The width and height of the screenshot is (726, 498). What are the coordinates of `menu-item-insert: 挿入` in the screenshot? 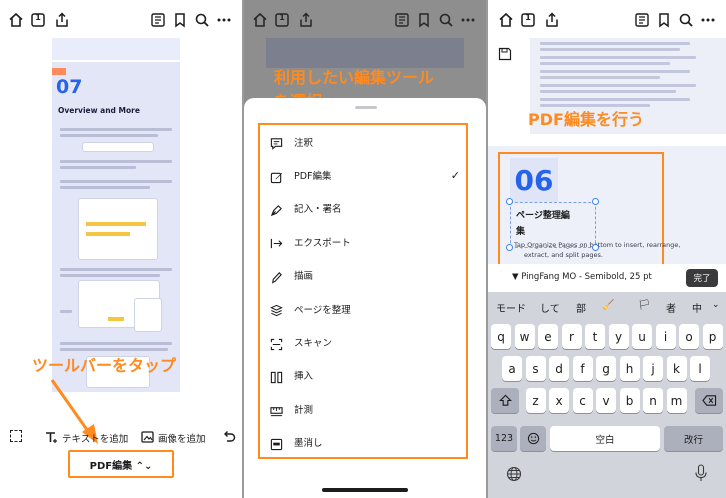 It's located at (363, 375).